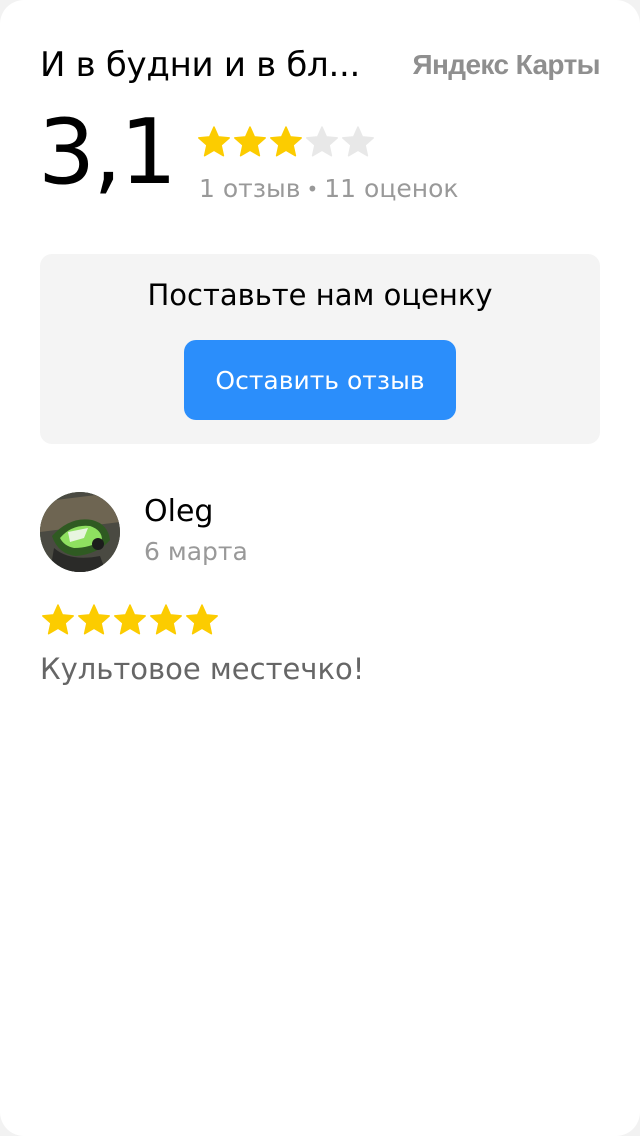 The height and width of the screenshot is (1136, 640). Describe the element at coordinates (179, 511) in the screenshot. I see `review-author: Oleg` at that location.